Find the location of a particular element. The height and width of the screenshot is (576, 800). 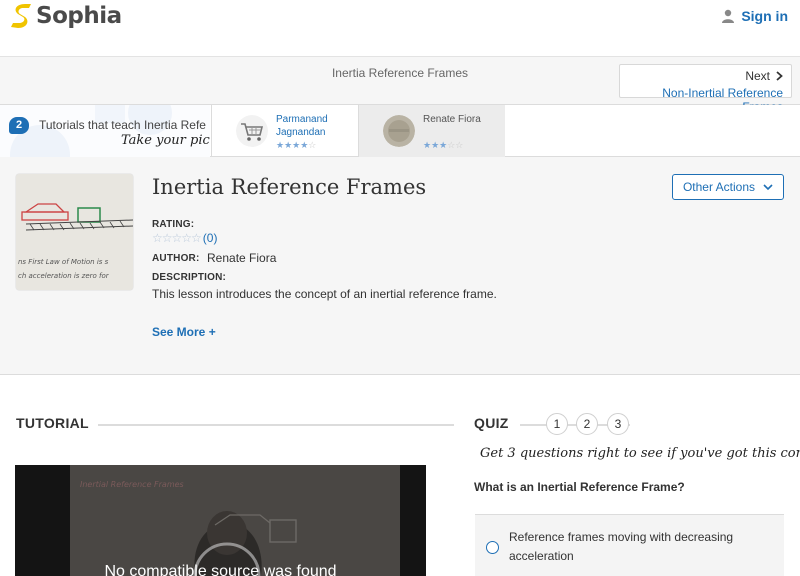

top-navigation: Sophia Sign in is located at coordinates (400, 28).